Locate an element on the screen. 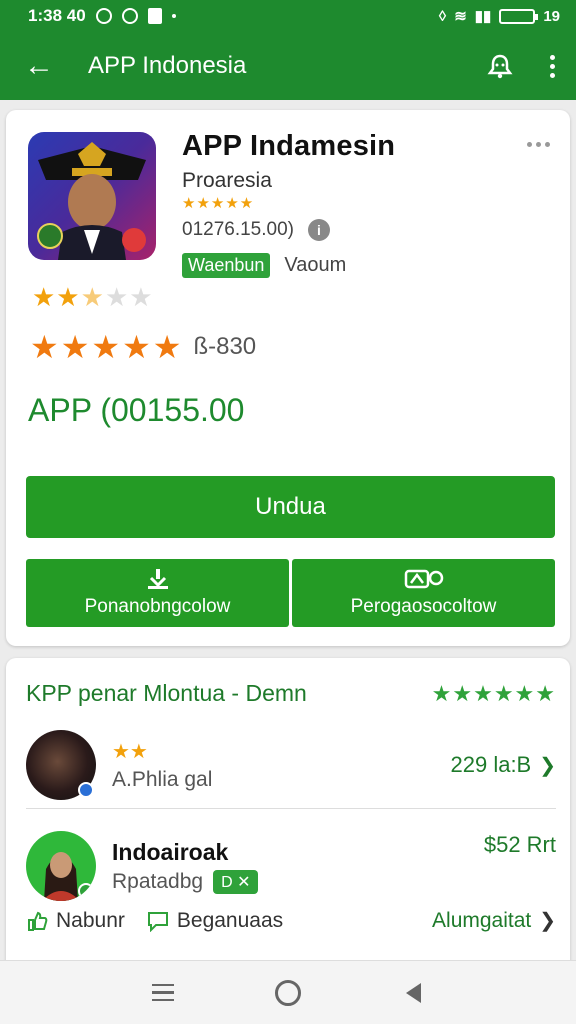 This screenshot has width=576, height=1024. overflow-icon is located at coordinates (538, 144).